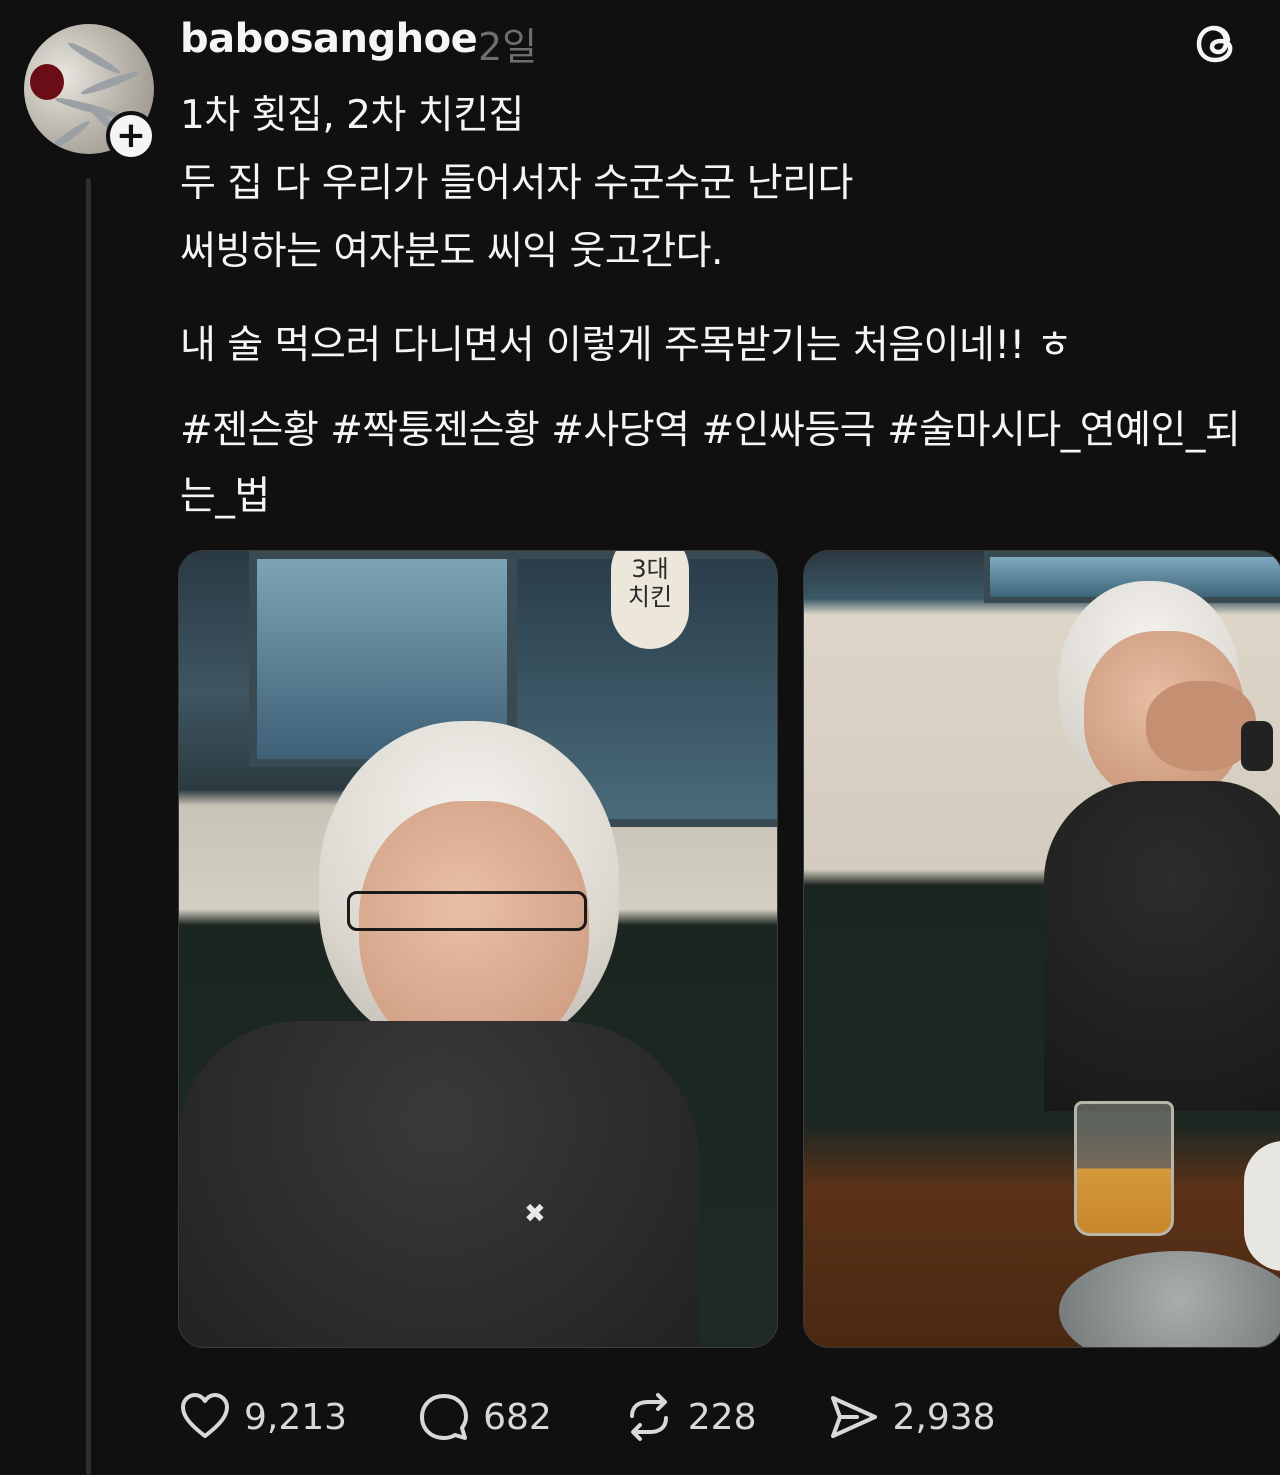  What do you see at coordinates (296, 1417) in the screenshot?
I see `like-count: 9,213` at bounding box center [296, 1417].